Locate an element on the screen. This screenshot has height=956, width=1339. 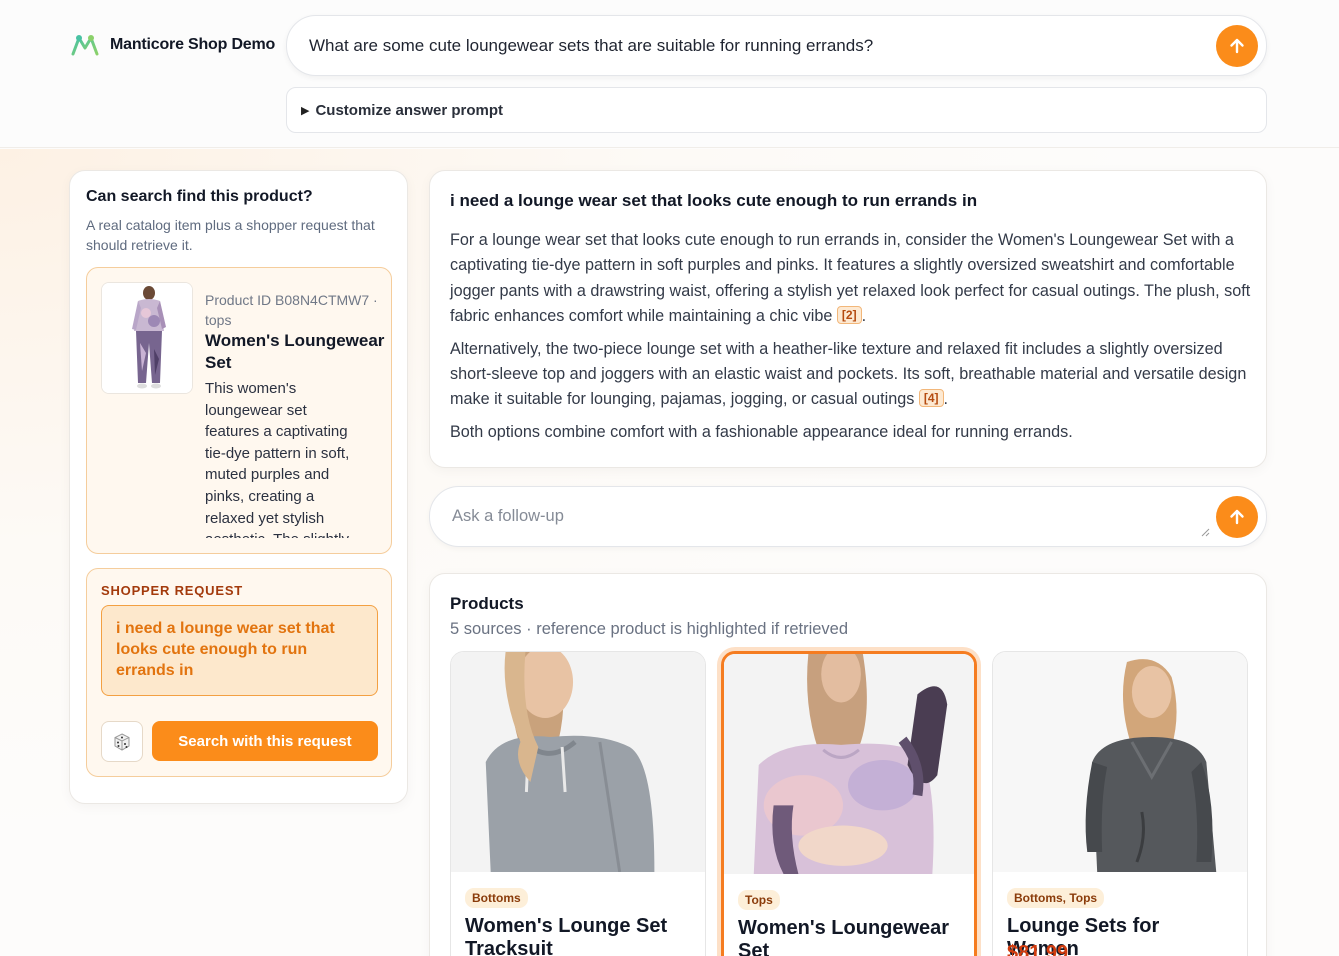
product-category-tag: Bottoms is located at coordinates (496, 898).